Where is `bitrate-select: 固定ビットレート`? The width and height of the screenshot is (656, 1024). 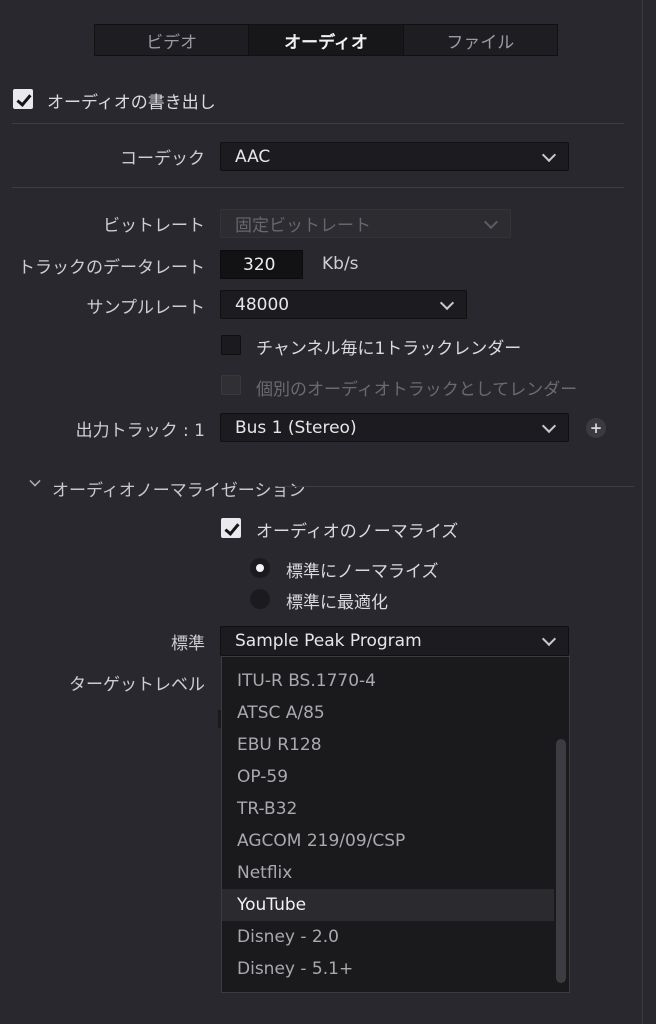
bitrate-select: 固定ビットレート is located at coordinates (365, 223).